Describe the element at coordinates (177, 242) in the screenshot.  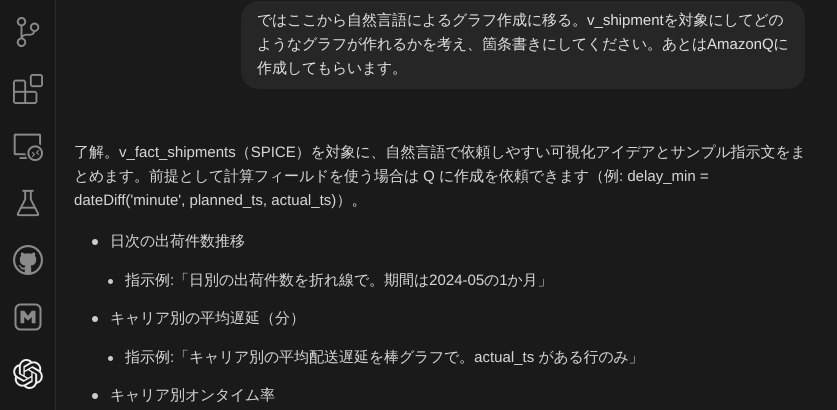
I see `list-item-text: 日次の出荷件数推移` at that location.